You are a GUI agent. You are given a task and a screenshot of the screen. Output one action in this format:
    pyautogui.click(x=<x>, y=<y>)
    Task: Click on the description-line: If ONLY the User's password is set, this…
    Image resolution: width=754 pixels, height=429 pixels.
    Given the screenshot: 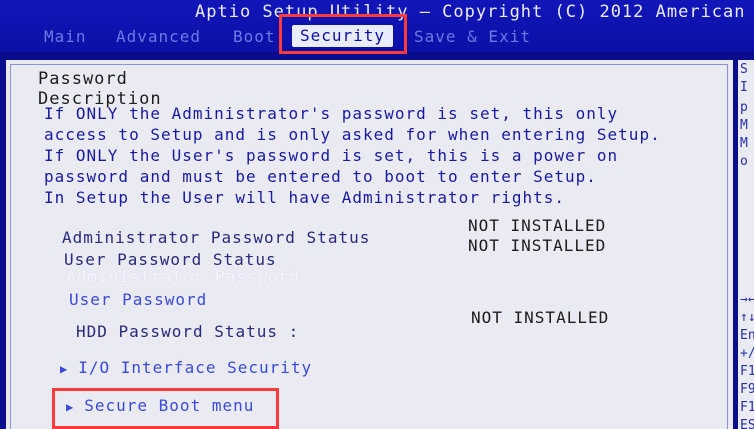 What is the action you would take?
    pyautogui.click(x=331, y=155)
    